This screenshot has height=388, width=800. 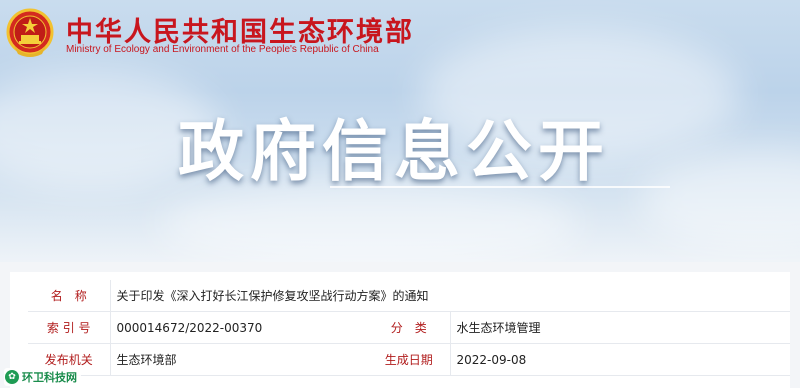 I want to click on title-underline, so click(x=500, y=187).